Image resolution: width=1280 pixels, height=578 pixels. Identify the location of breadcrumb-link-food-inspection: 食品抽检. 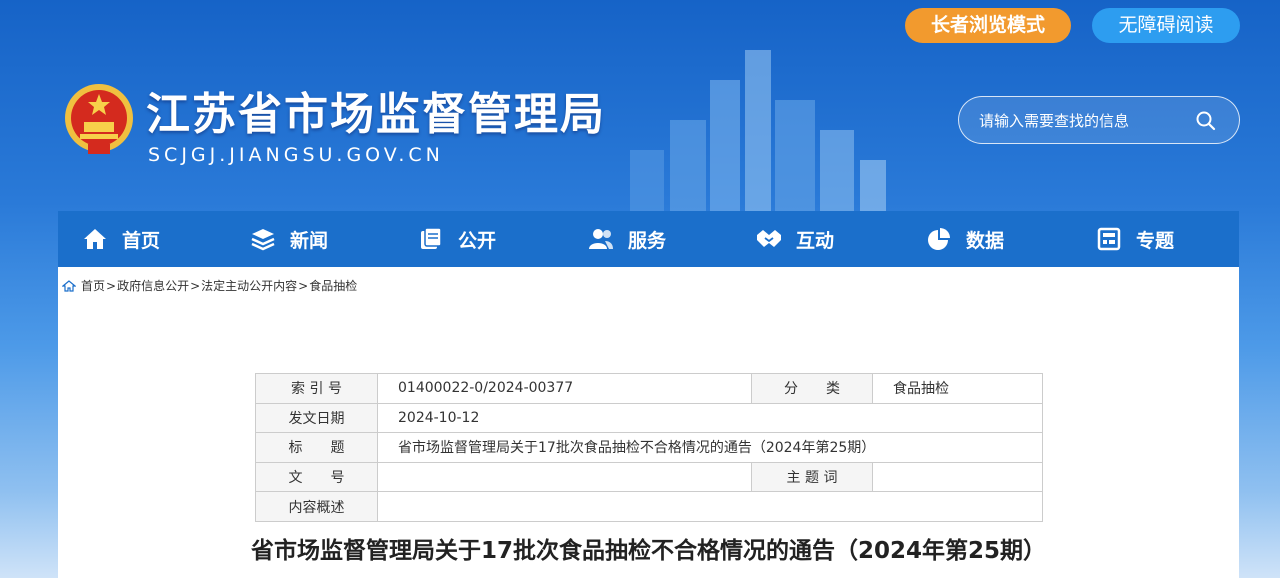
(333, 285).